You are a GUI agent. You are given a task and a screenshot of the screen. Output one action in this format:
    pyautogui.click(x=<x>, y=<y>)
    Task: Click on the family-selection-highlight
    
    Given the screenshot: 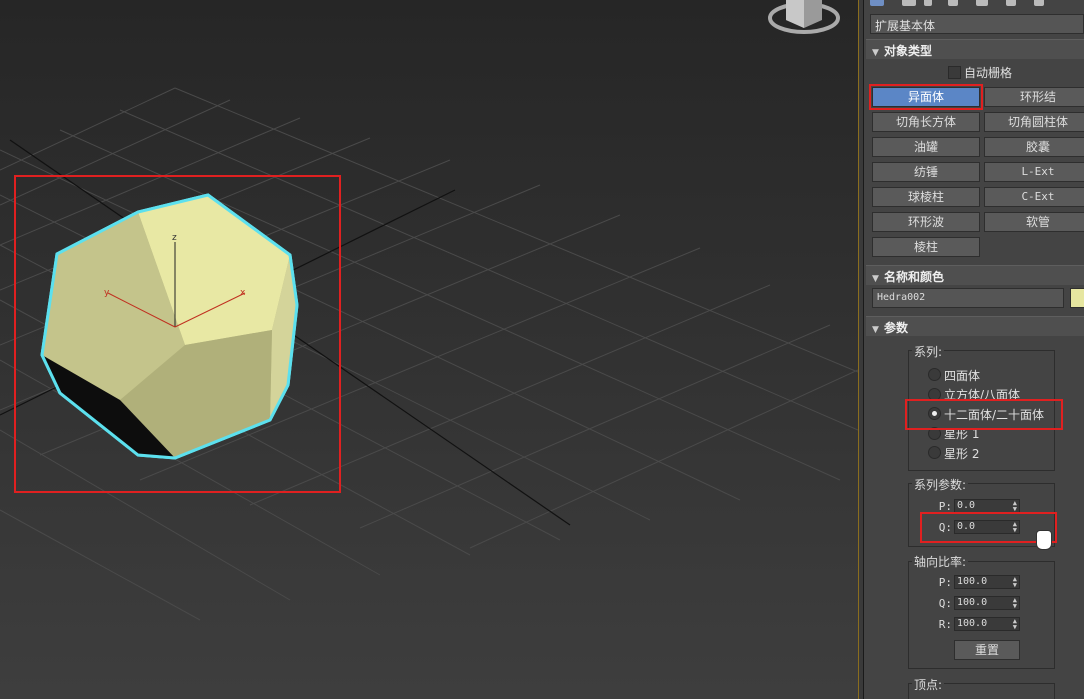 What is the action you would take?
    pyautogui.click(x=984, y=414)
    